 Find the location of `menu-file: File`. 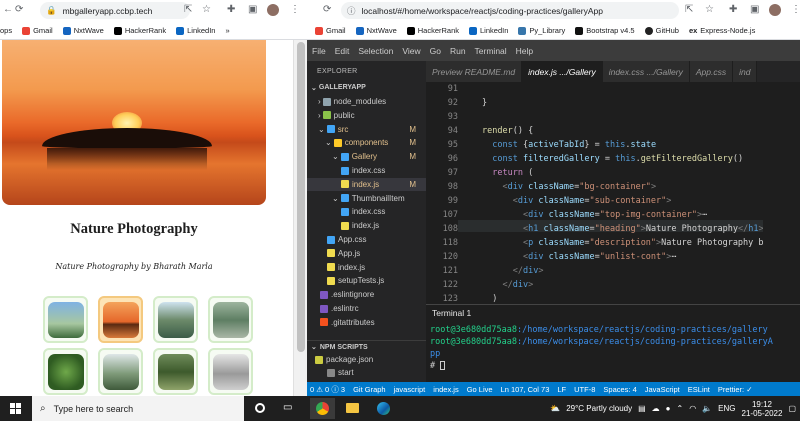

menu-file: File is located at coordinates (319, 51).